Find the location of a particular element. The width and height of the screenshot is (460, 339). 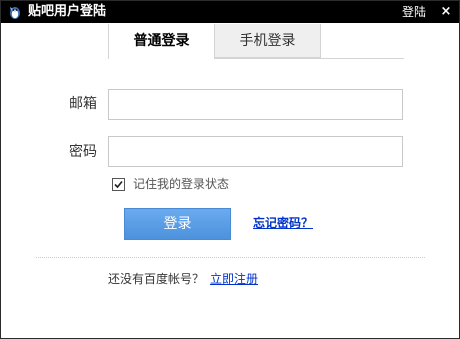

login-button: 登录 is located at coordinates (177, 224).